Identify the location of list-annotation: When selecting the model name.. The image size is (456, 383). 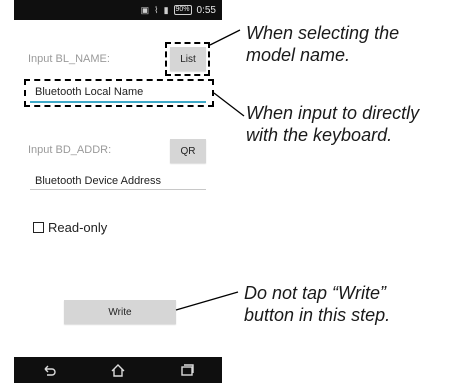
(322, 44).